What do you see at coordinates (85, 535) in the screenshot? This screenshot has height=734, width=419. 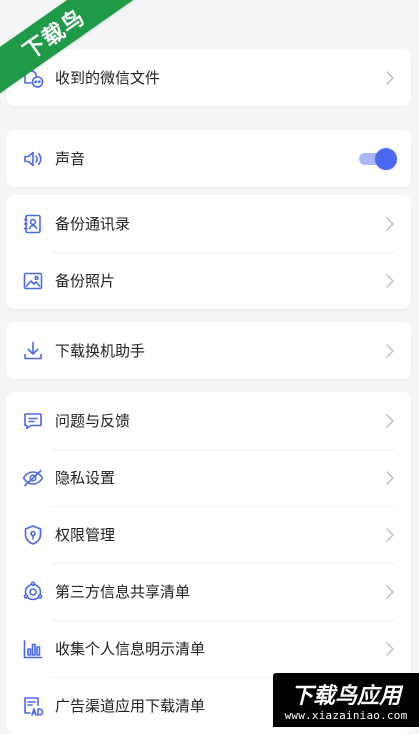 I see `setting-label: 权限管理` at bounding box center [85, 535].